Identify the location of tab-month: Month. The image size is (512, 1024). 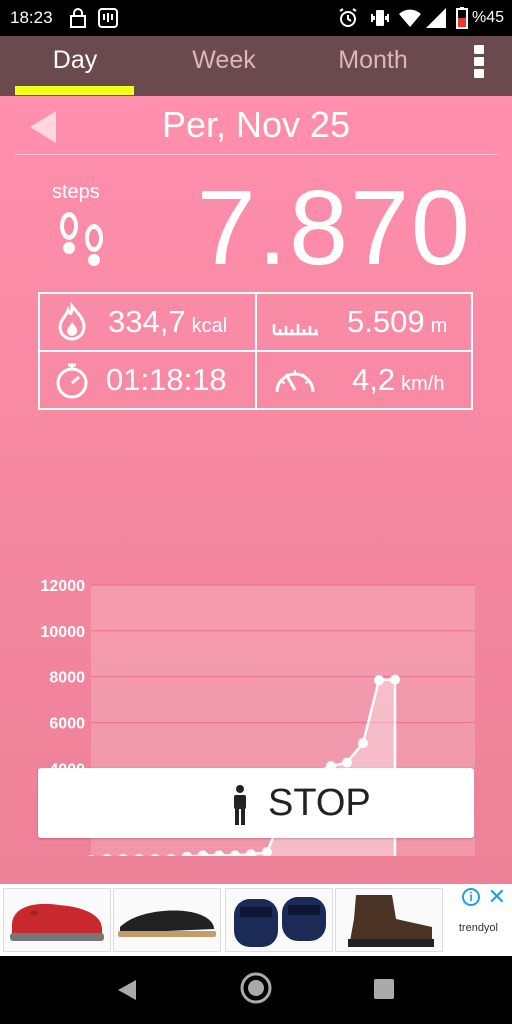
(373, 60).